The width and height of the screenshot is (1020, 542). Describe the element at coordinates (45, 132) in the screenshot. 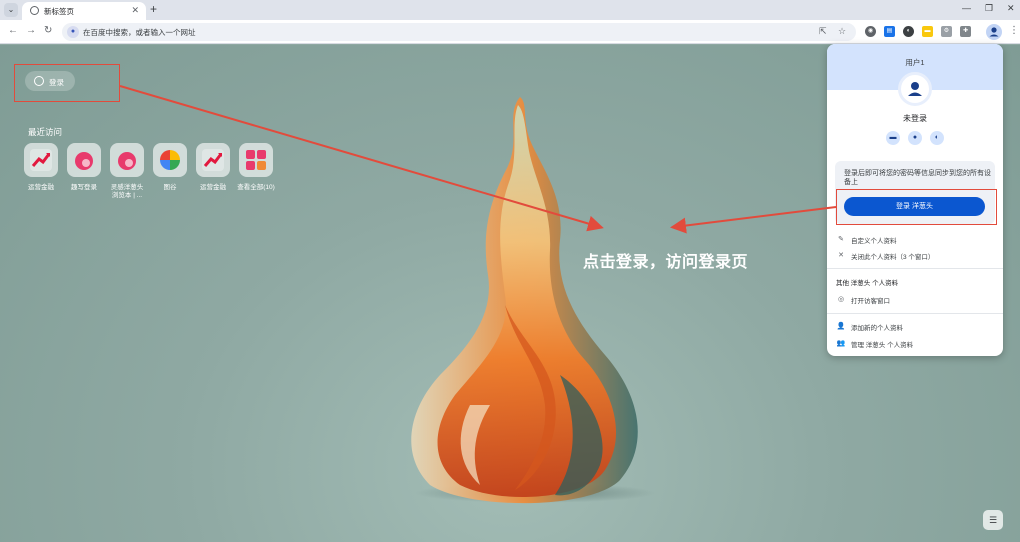

I see `recent-visits-title: 最近访问` at that location.